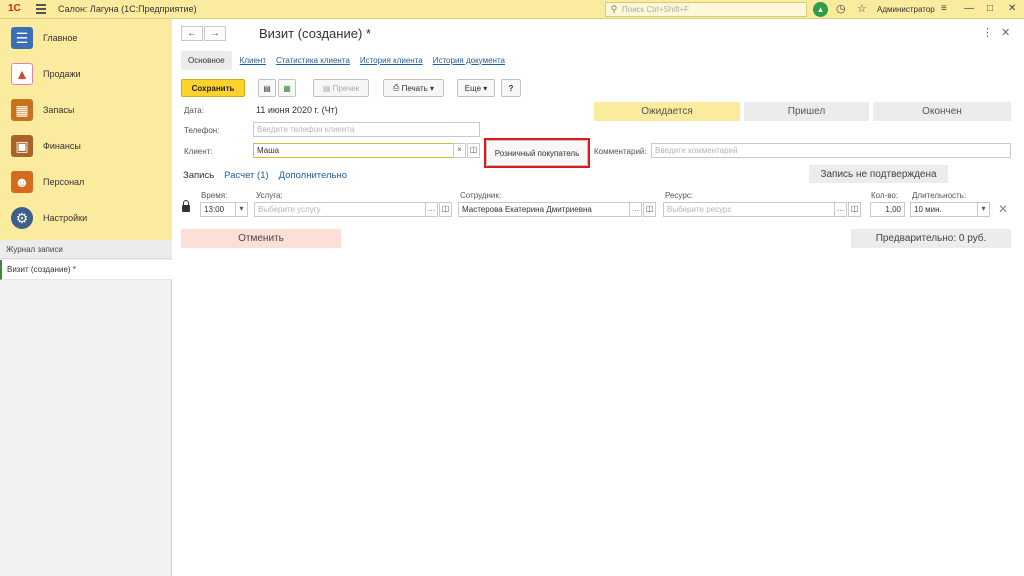 This screenshot has height=576, width=1024. I want to click on duration-label: Длительность:, so click(939, 195).